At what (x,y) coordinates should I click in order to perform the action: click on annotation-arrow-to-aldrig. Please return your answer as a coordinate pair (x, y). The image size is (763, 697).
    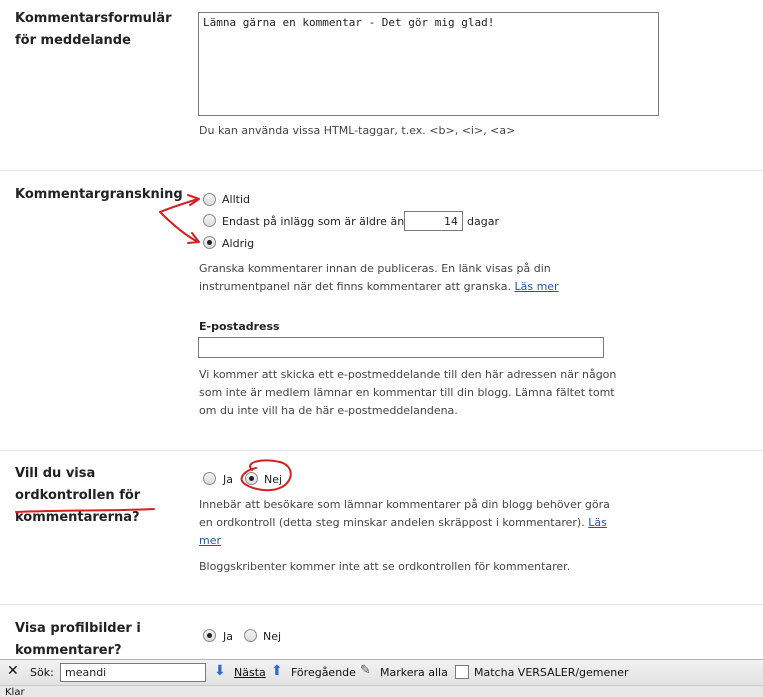
    Looking at the image, I should click on (179, 227).